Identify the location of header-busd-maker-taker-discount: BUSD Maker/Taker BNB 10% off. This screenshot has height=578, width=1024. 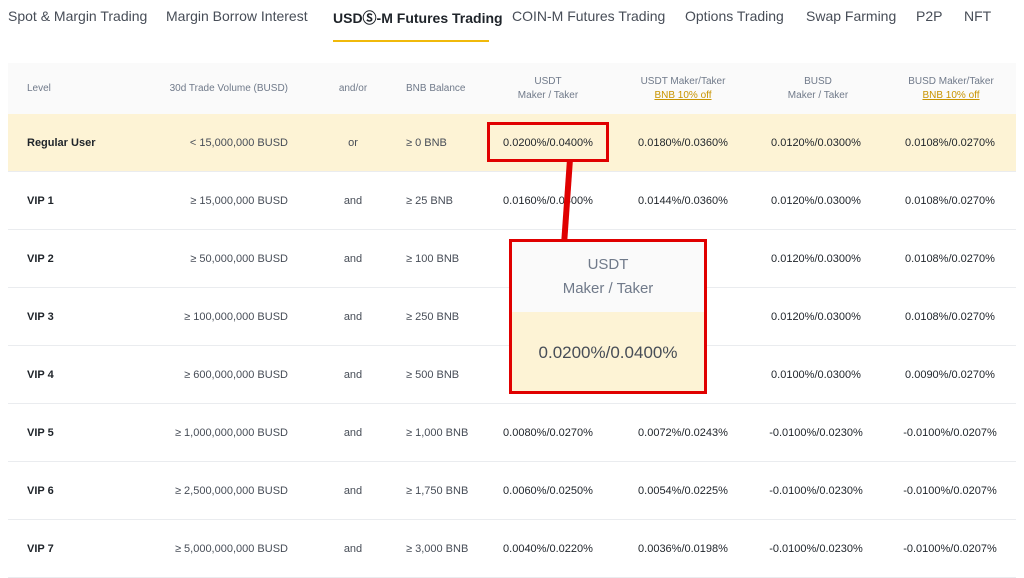
(951, 89).